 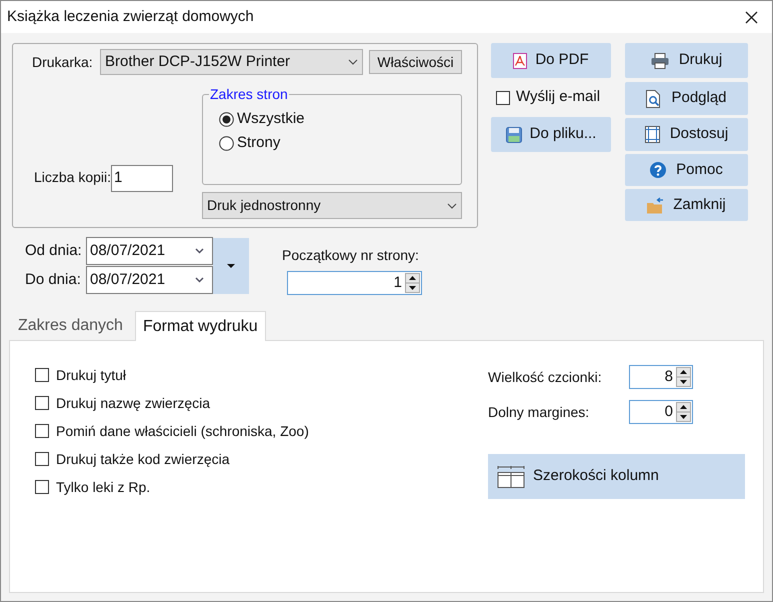 What do you see at coordinates (54, 250) in the screenshot?
I see `date-label: Od dnia:` at bounding box center [54, 250].